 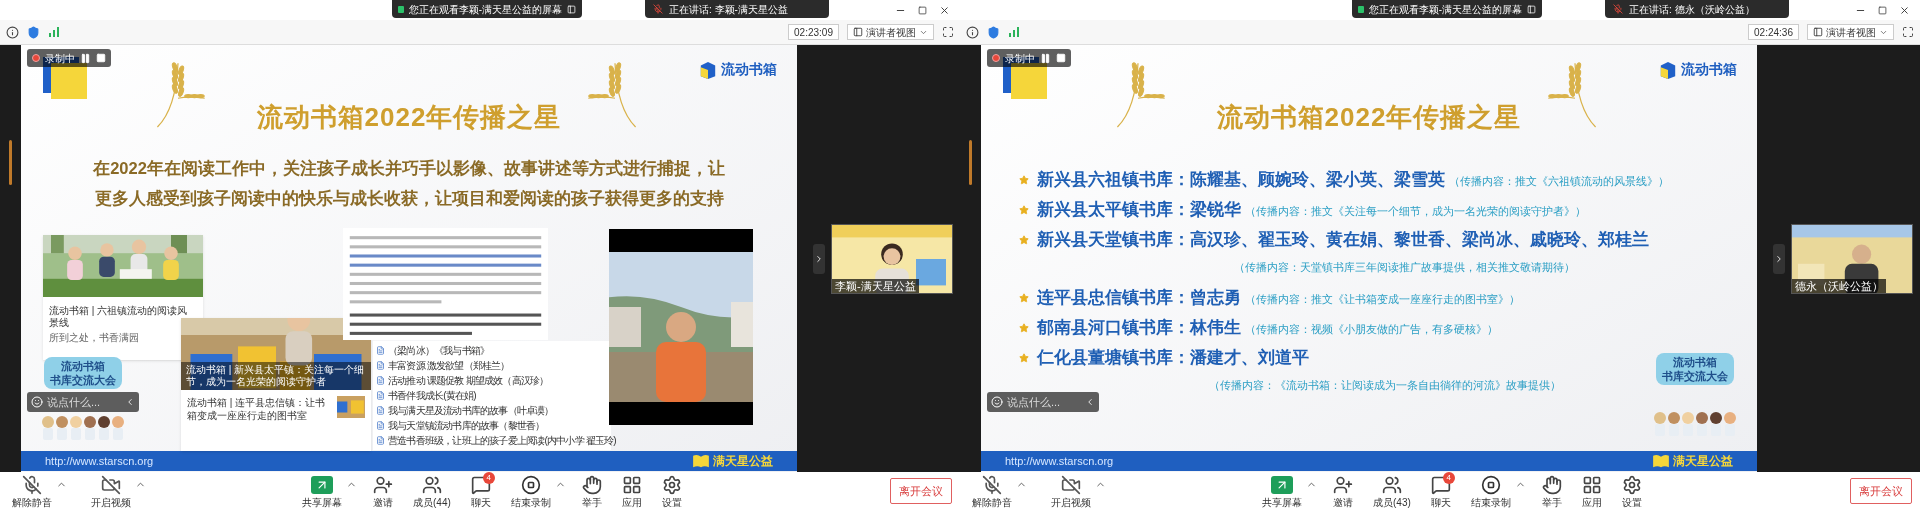 I want to click on share-banner-text: 您正在观看李颖-满天星公益的屏幕, so click(x=485, y=9).